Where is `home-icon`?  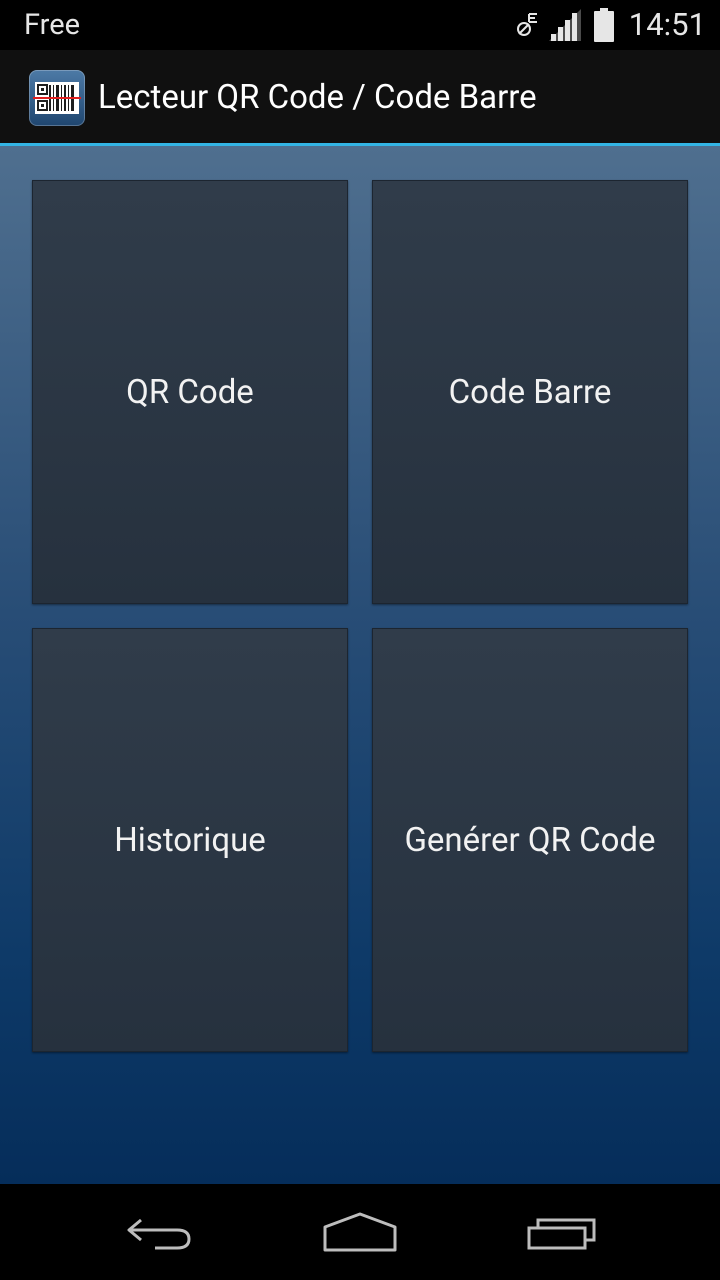 home-icon is located at coordinates (360, 1232).